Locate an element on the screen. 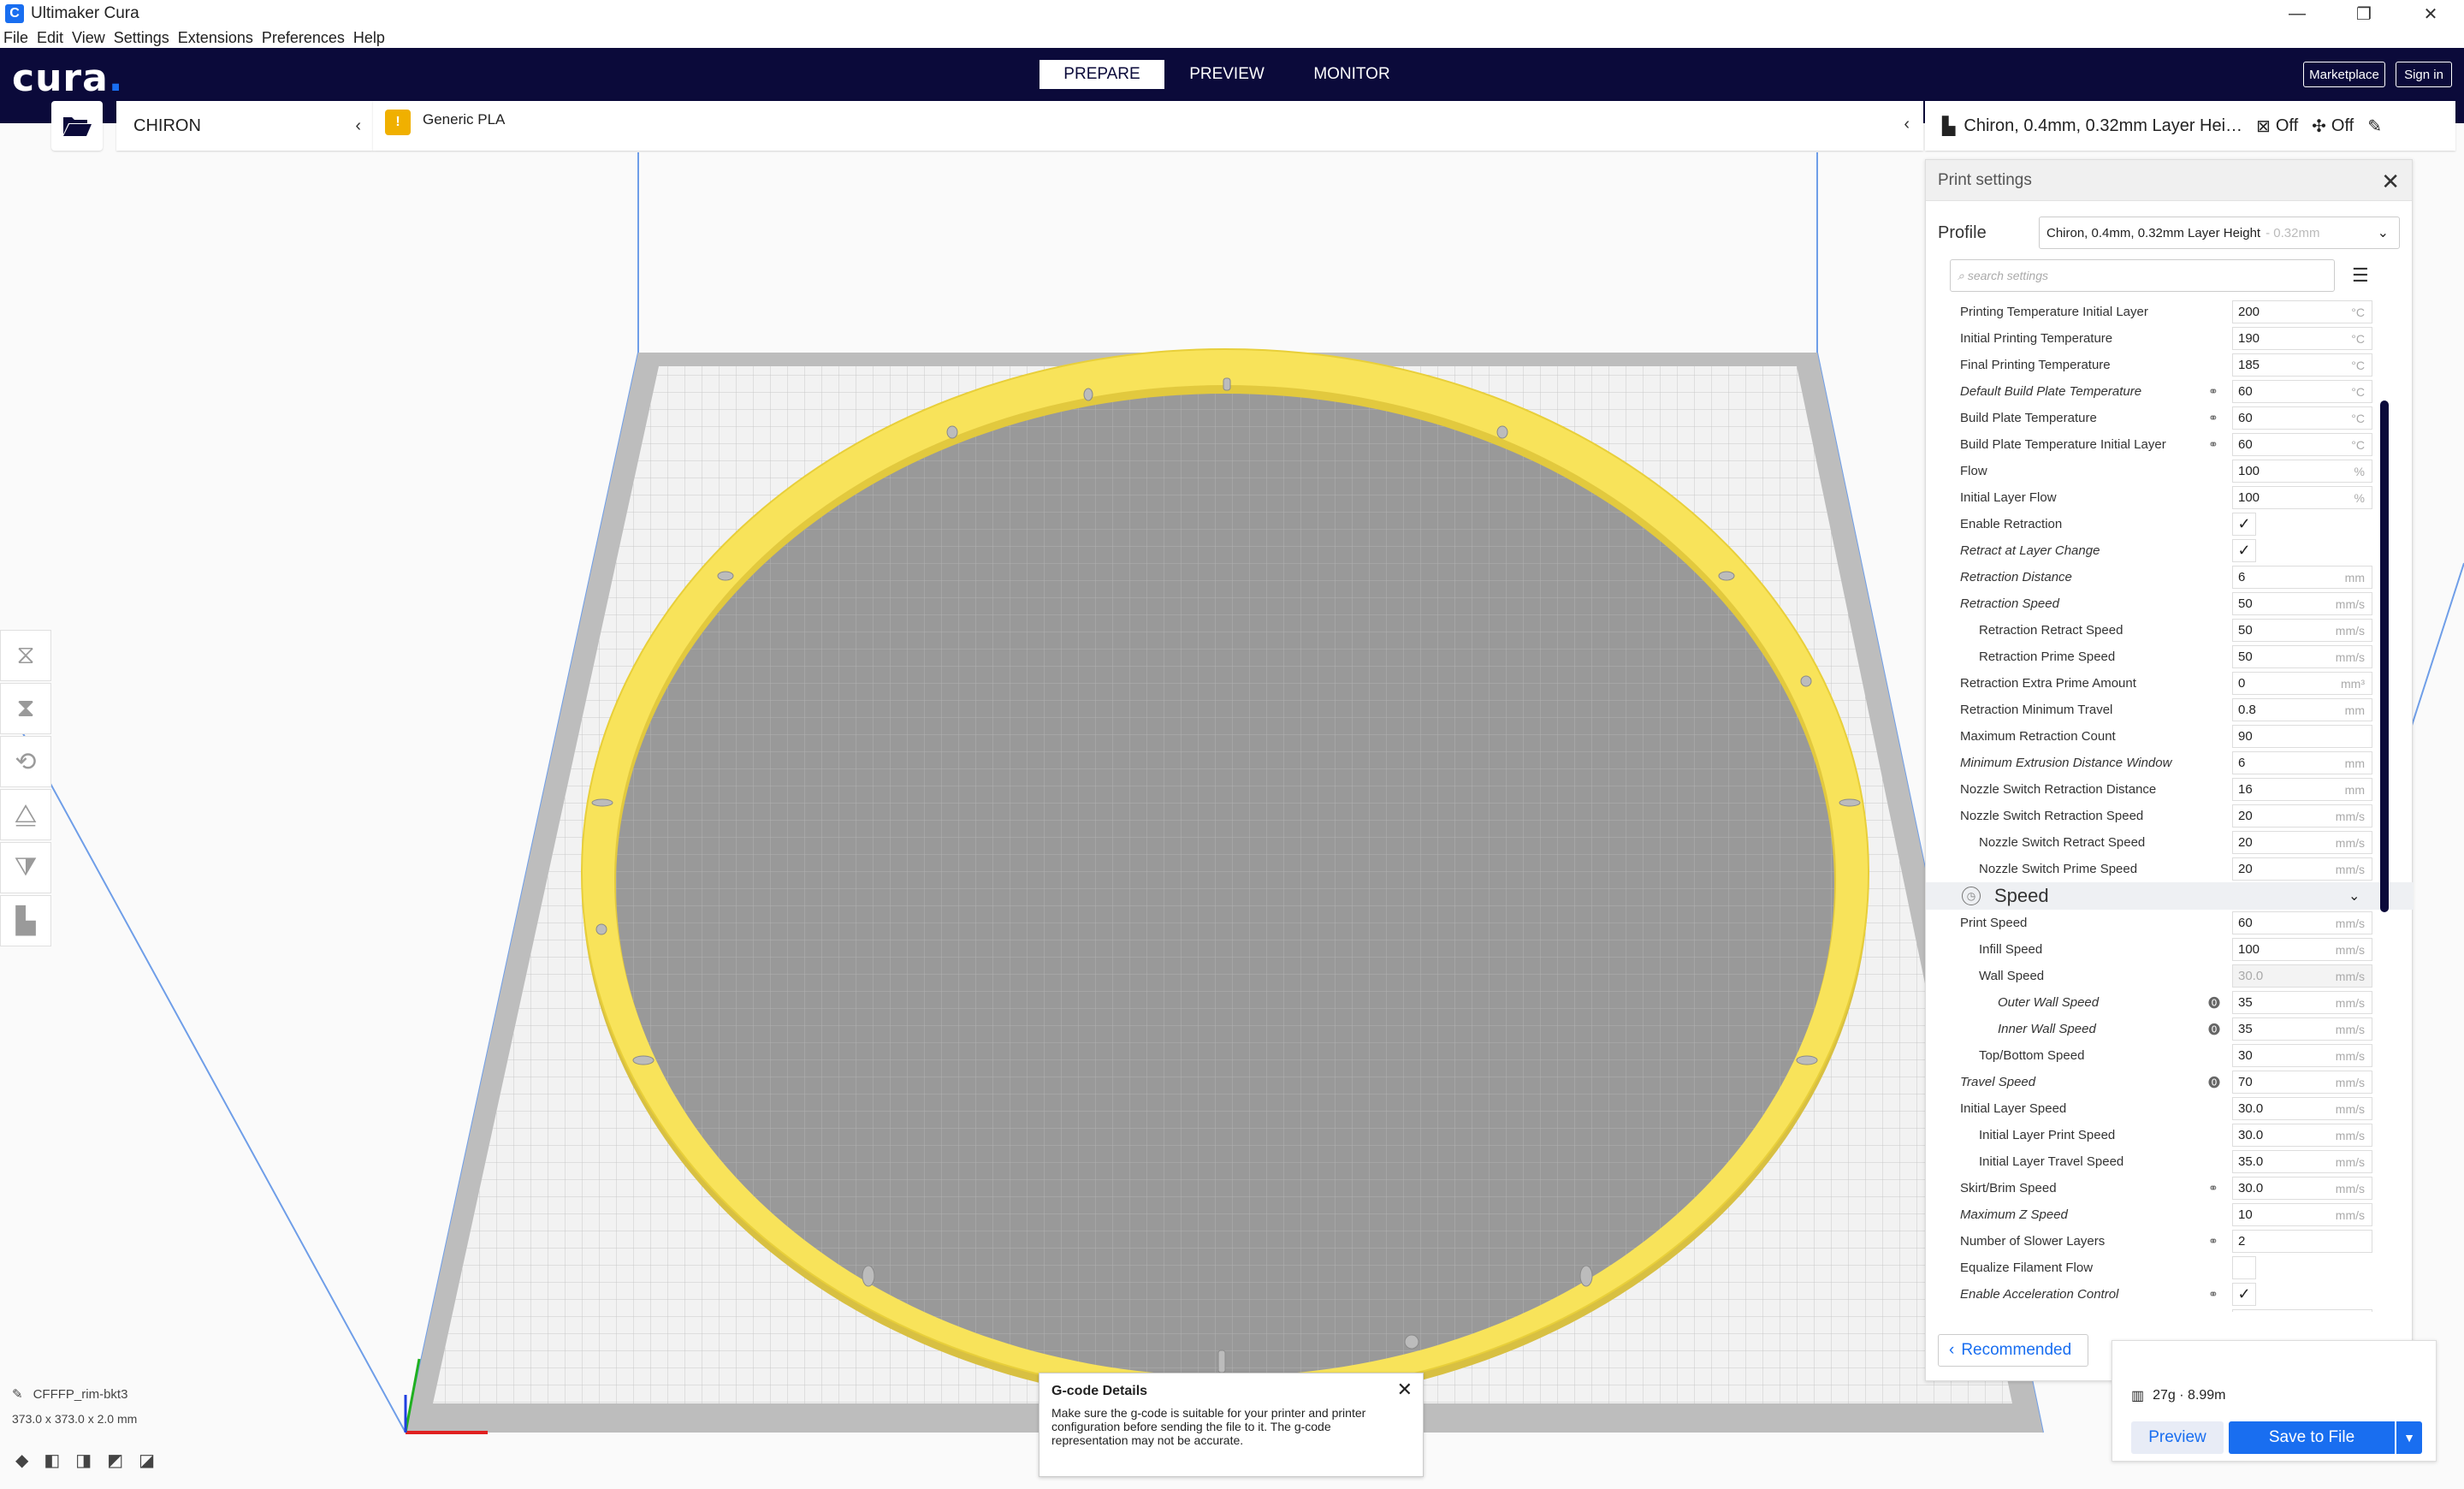 The height and width of the screenshot is (1489, 2464). maximize-button: ❐ is located at coordinates (2364, 13).